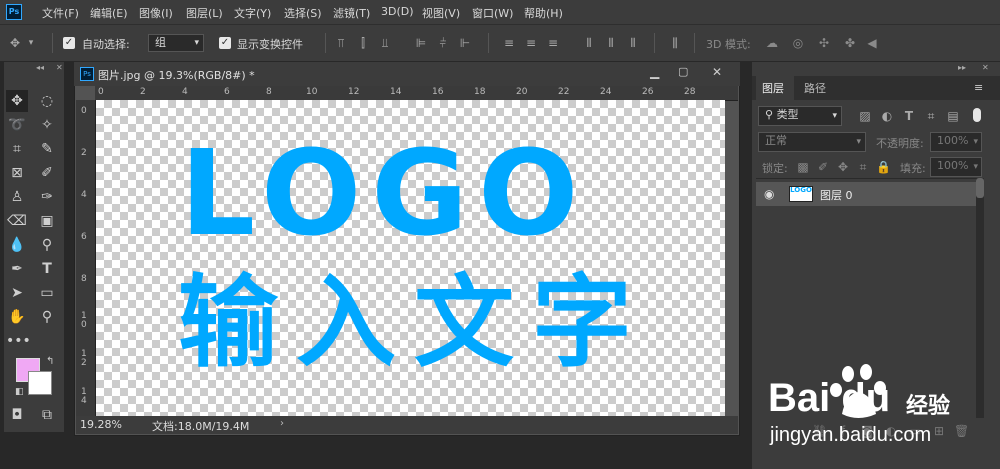  I want to click on zoom-level: 19.28%, so click(101, 424).